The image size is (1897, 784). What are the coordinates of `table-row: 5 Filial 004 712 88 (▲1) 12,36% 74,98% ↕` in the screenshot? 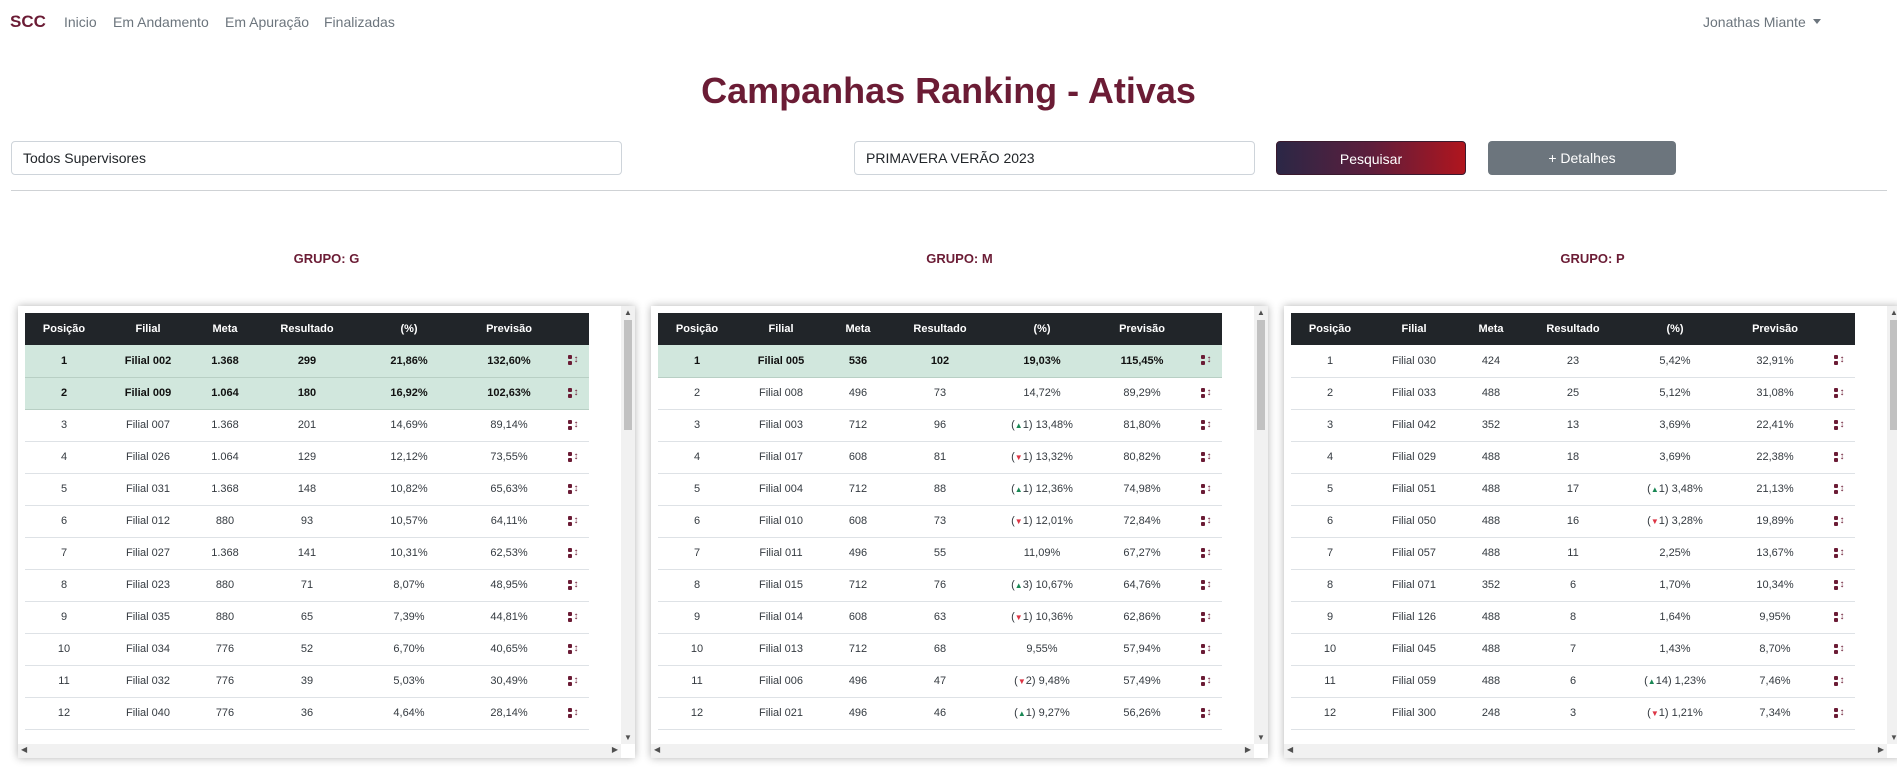 It's located at (940, 489).